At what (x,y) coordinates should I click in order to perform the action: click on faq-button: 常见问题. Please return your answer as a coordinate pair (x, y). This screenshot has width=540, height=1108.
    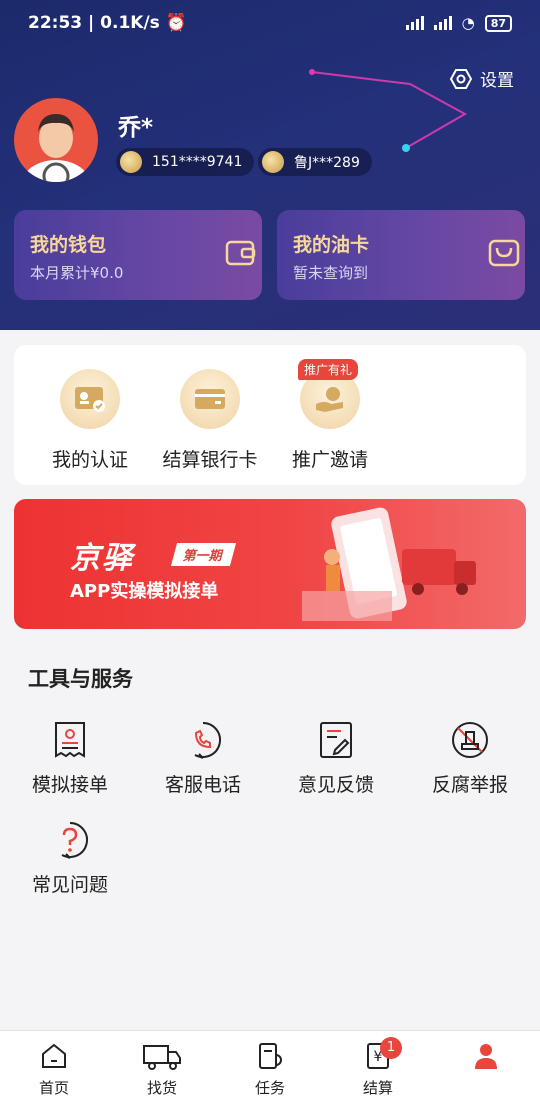
    Looking at the image, I should click on (70, 858).